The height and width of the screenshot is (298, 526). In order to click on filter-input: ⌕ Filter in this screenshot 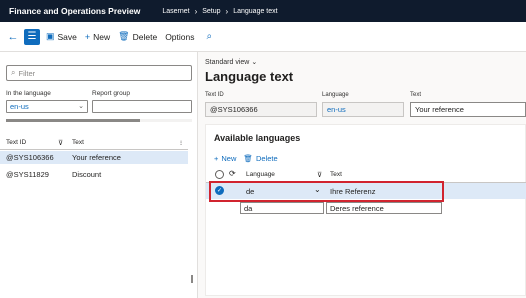, I will do `click(99, 73)`.